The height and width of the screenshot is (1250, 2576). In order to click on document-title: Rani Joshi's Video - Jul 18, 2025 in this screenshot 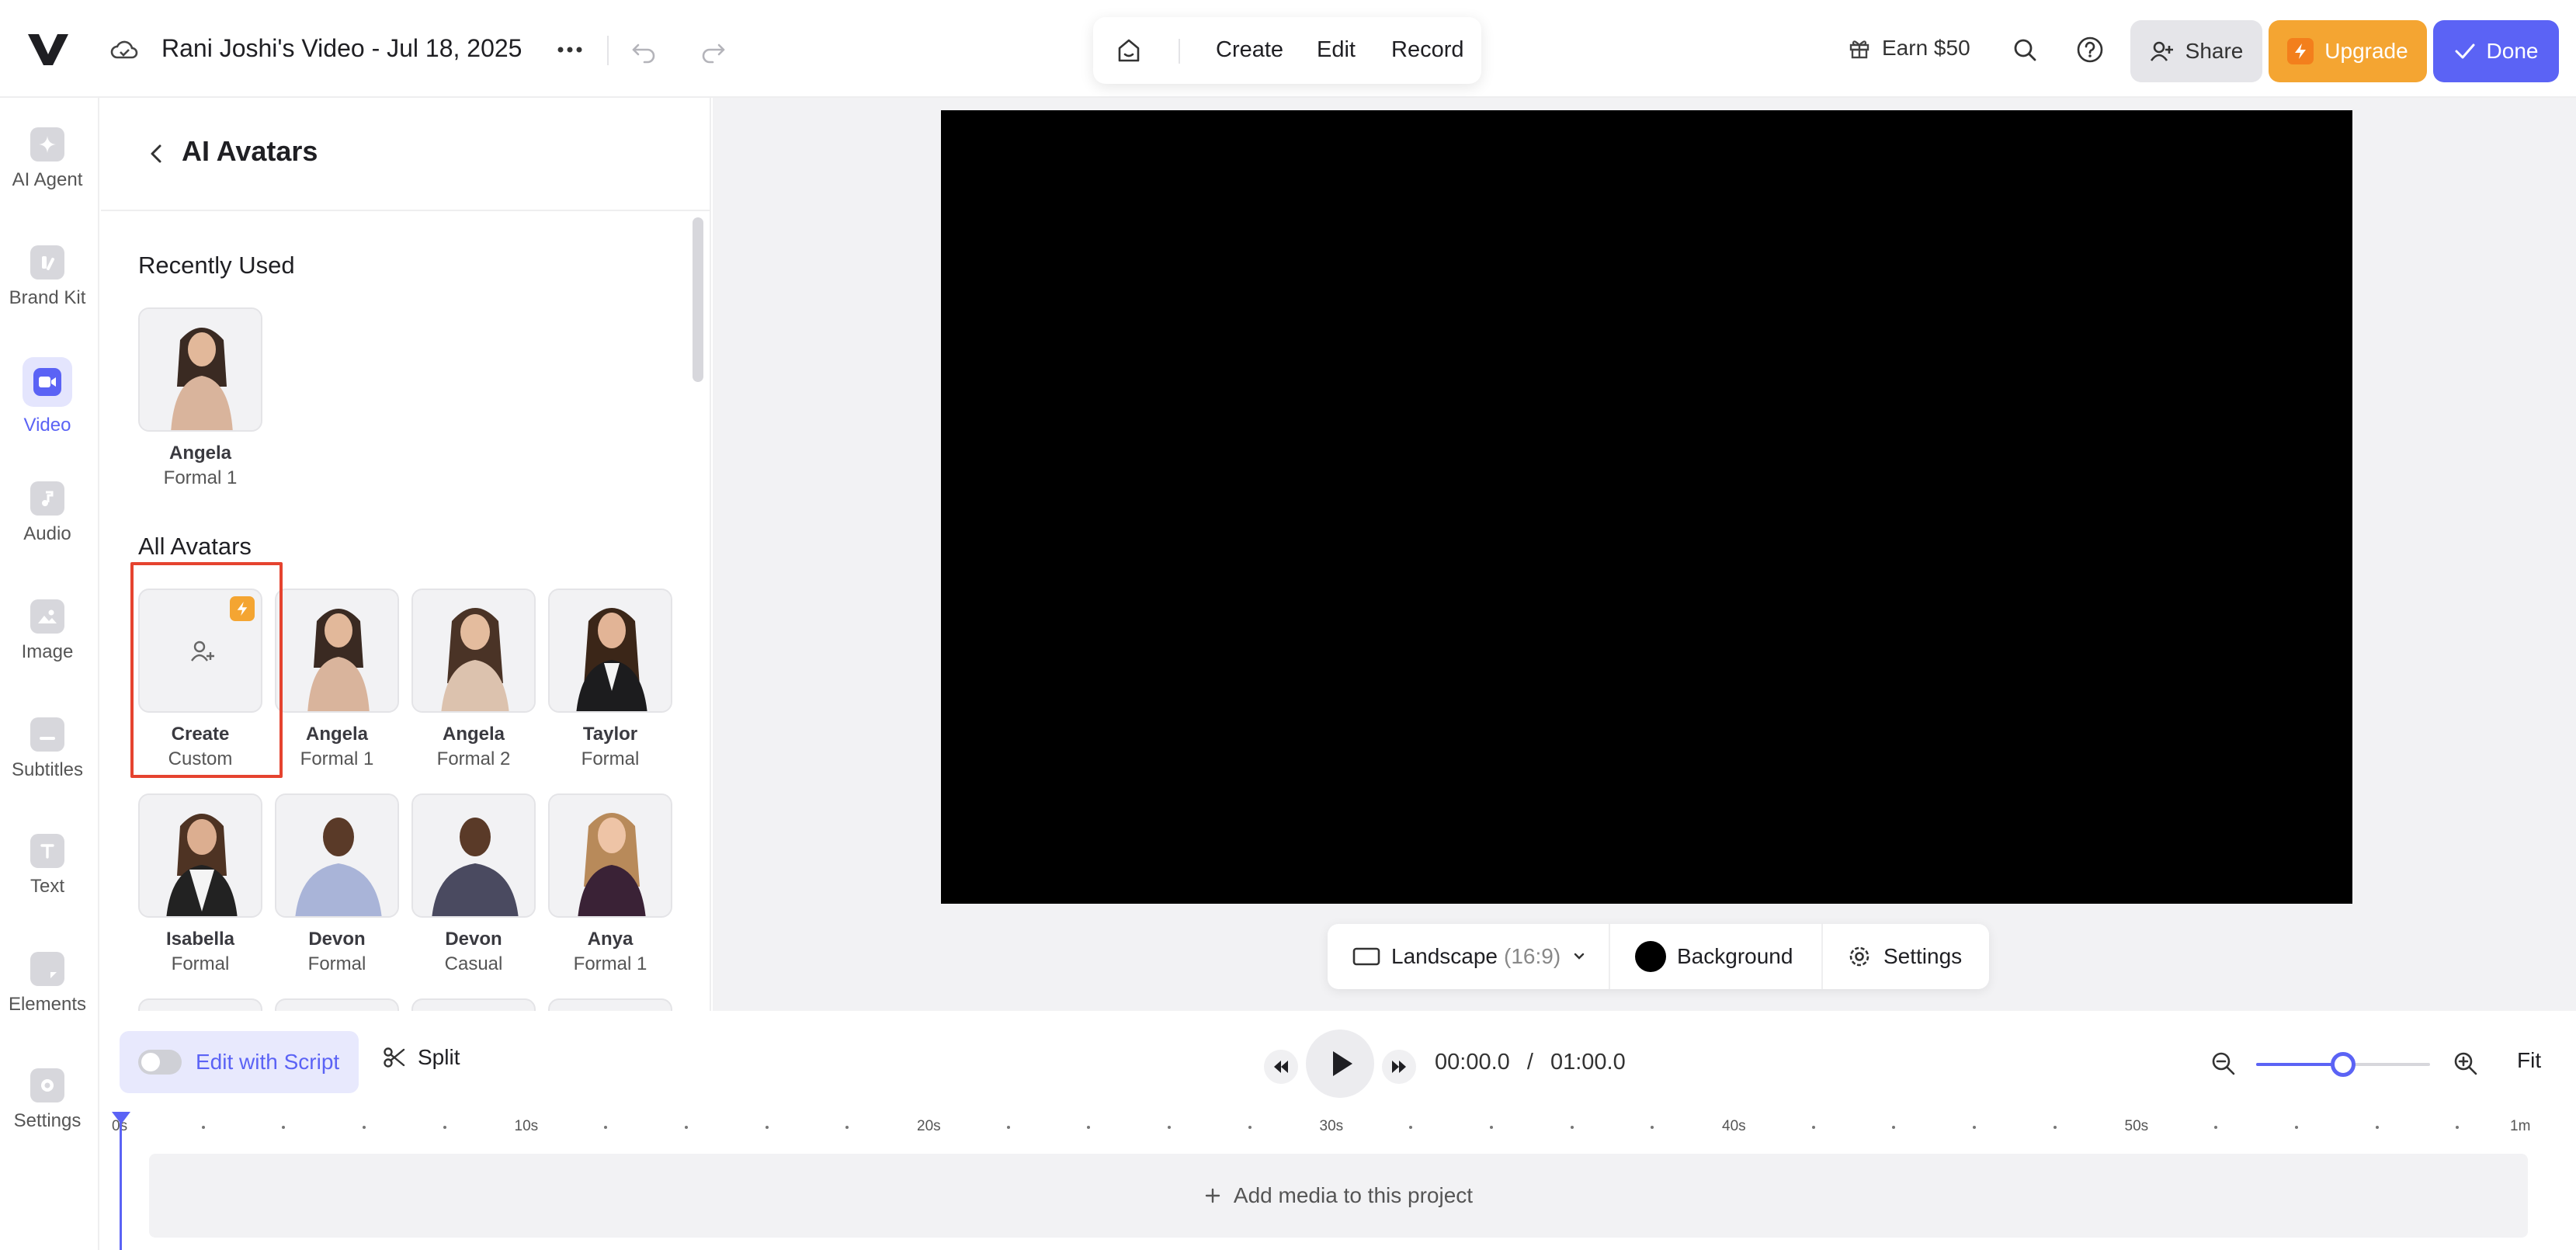, I will do `click(341, 49)`.